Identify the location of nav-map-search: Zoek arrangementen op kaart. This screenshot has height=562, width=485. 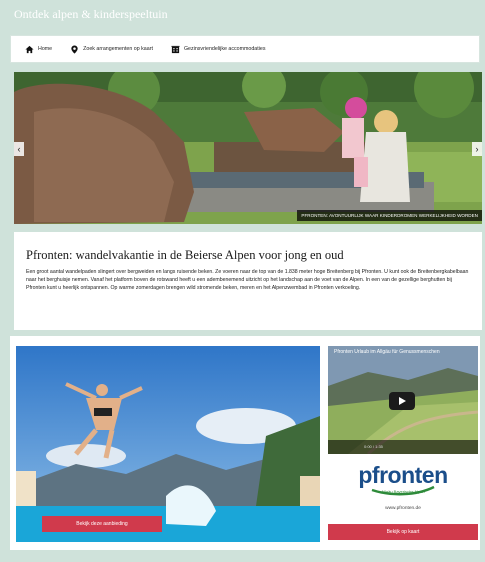
(111, 49).